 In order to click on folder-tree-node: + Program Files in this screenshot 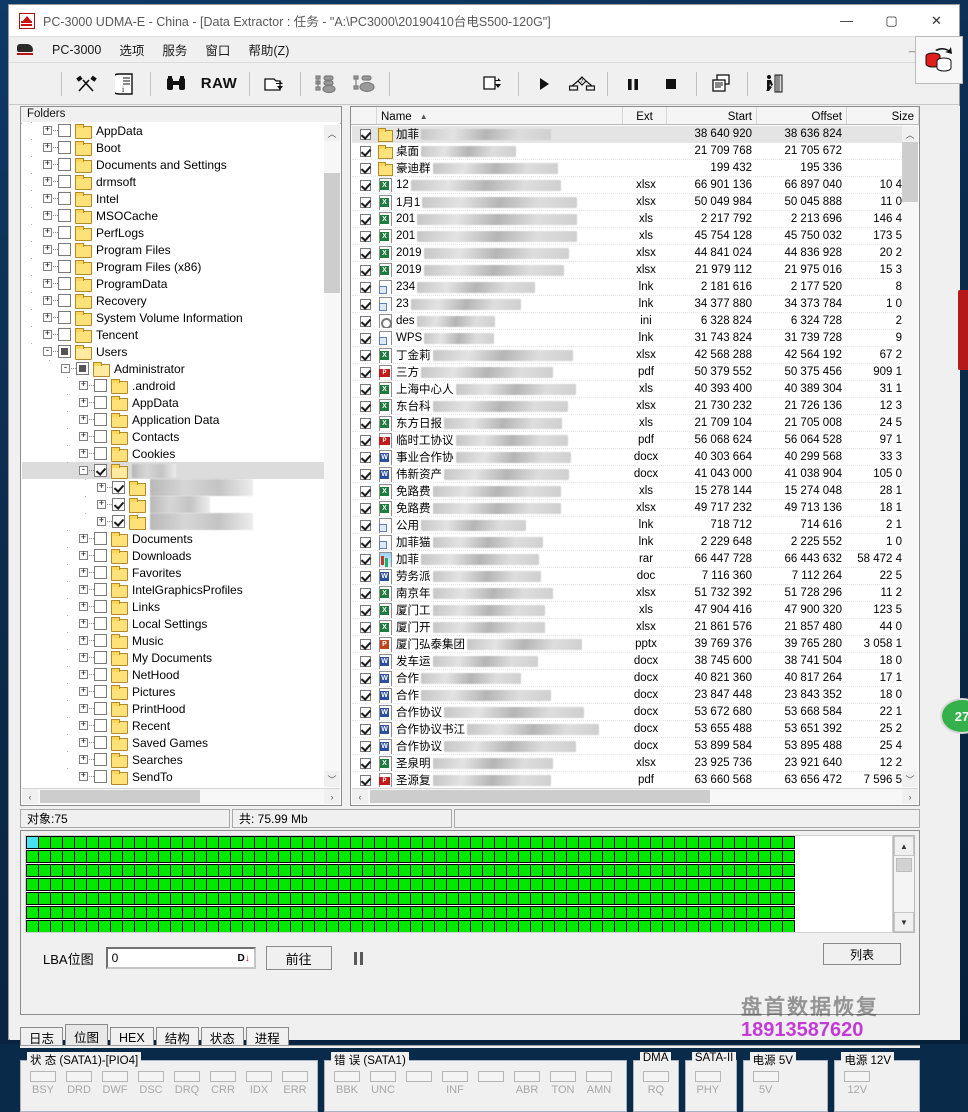, I will do `click(181, 249)`.